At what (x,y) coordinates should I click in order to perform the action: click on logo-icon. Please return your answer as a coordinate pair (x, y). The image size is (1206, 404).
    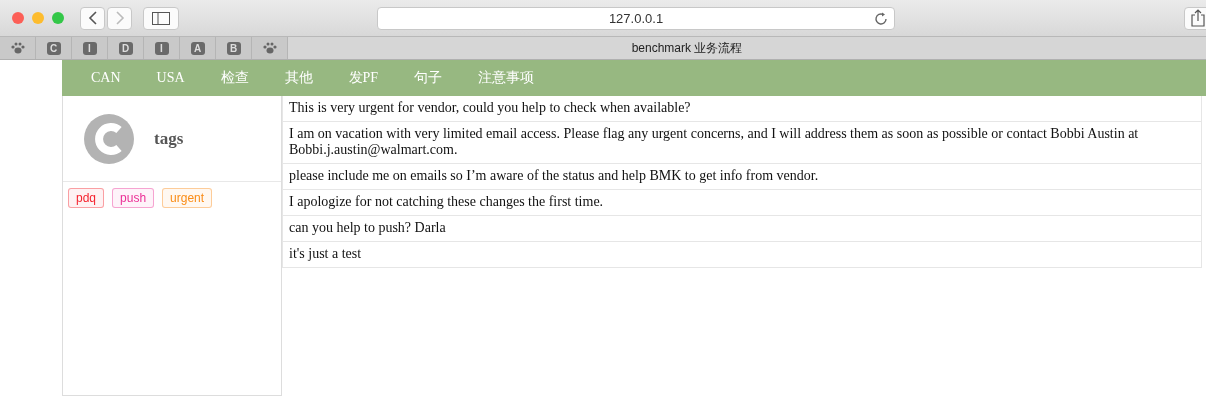
    Looking at the image, I should click on (109, 138).